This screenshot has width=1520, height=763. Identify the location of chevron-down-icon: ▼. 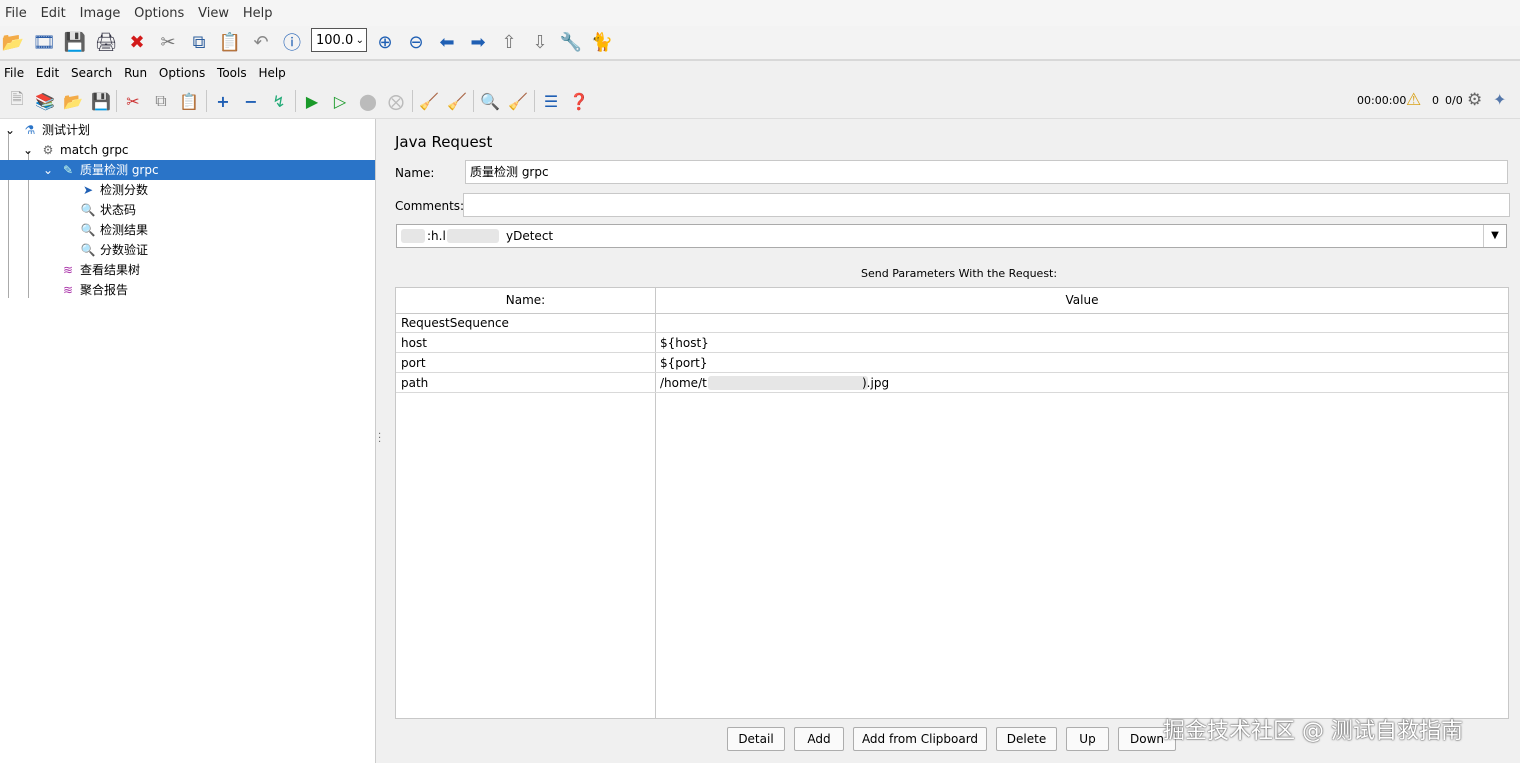
(1494, 236).